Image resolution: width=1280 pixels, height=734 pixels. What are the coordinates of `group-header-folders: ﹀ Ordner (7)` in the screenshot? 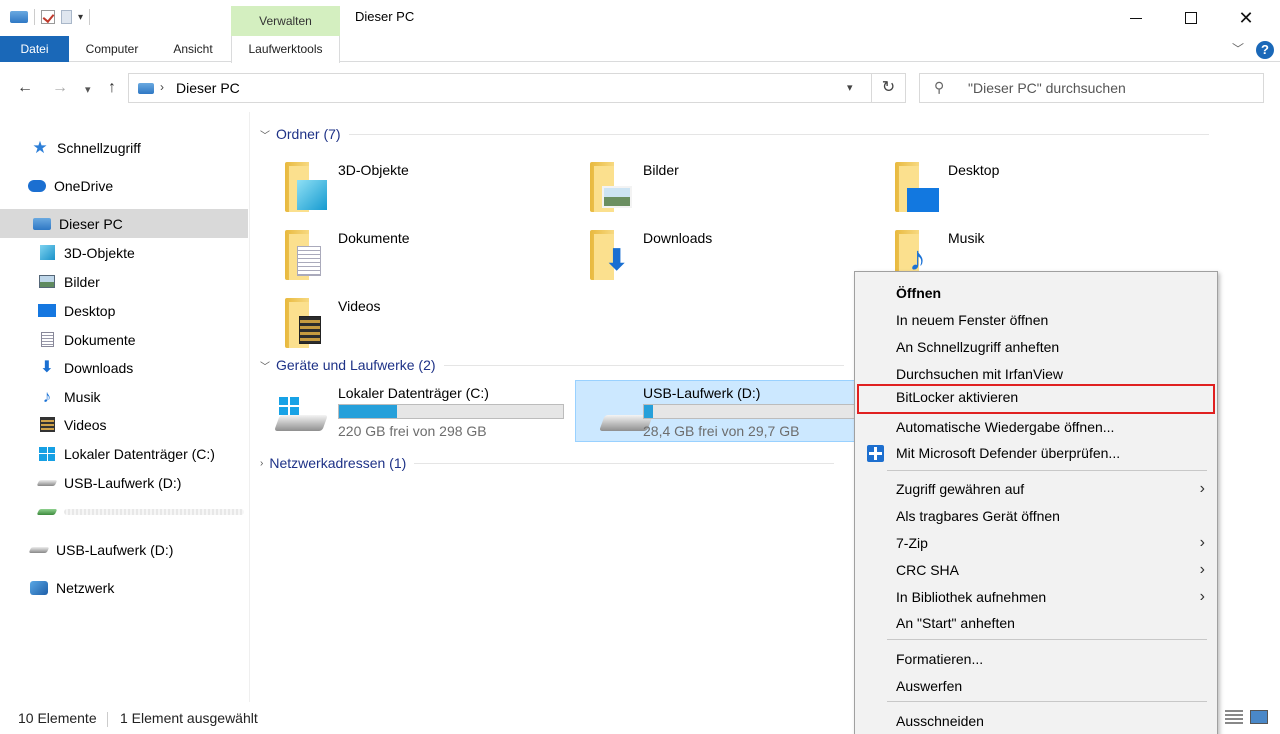 It's located at (734, 134).